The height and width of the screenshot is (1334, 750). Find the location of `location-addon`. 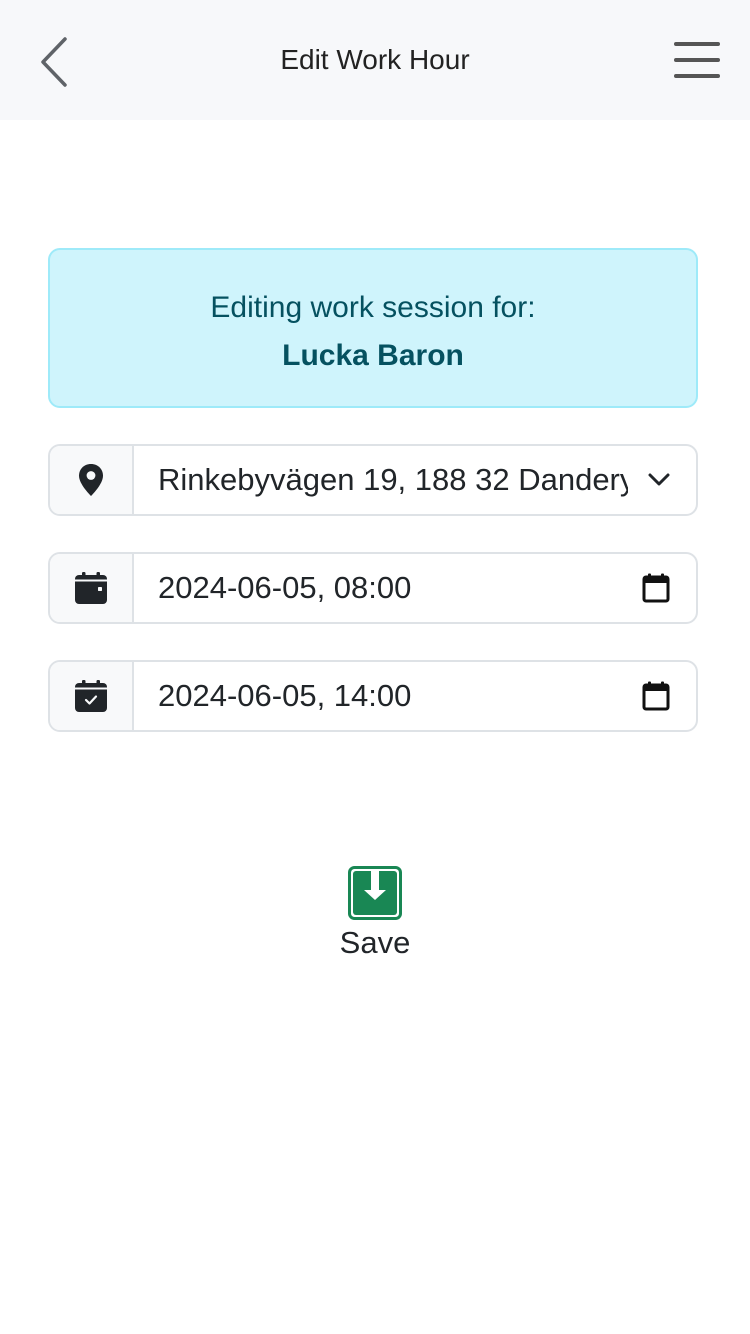

location-addon is located at coordinates (92, 480).